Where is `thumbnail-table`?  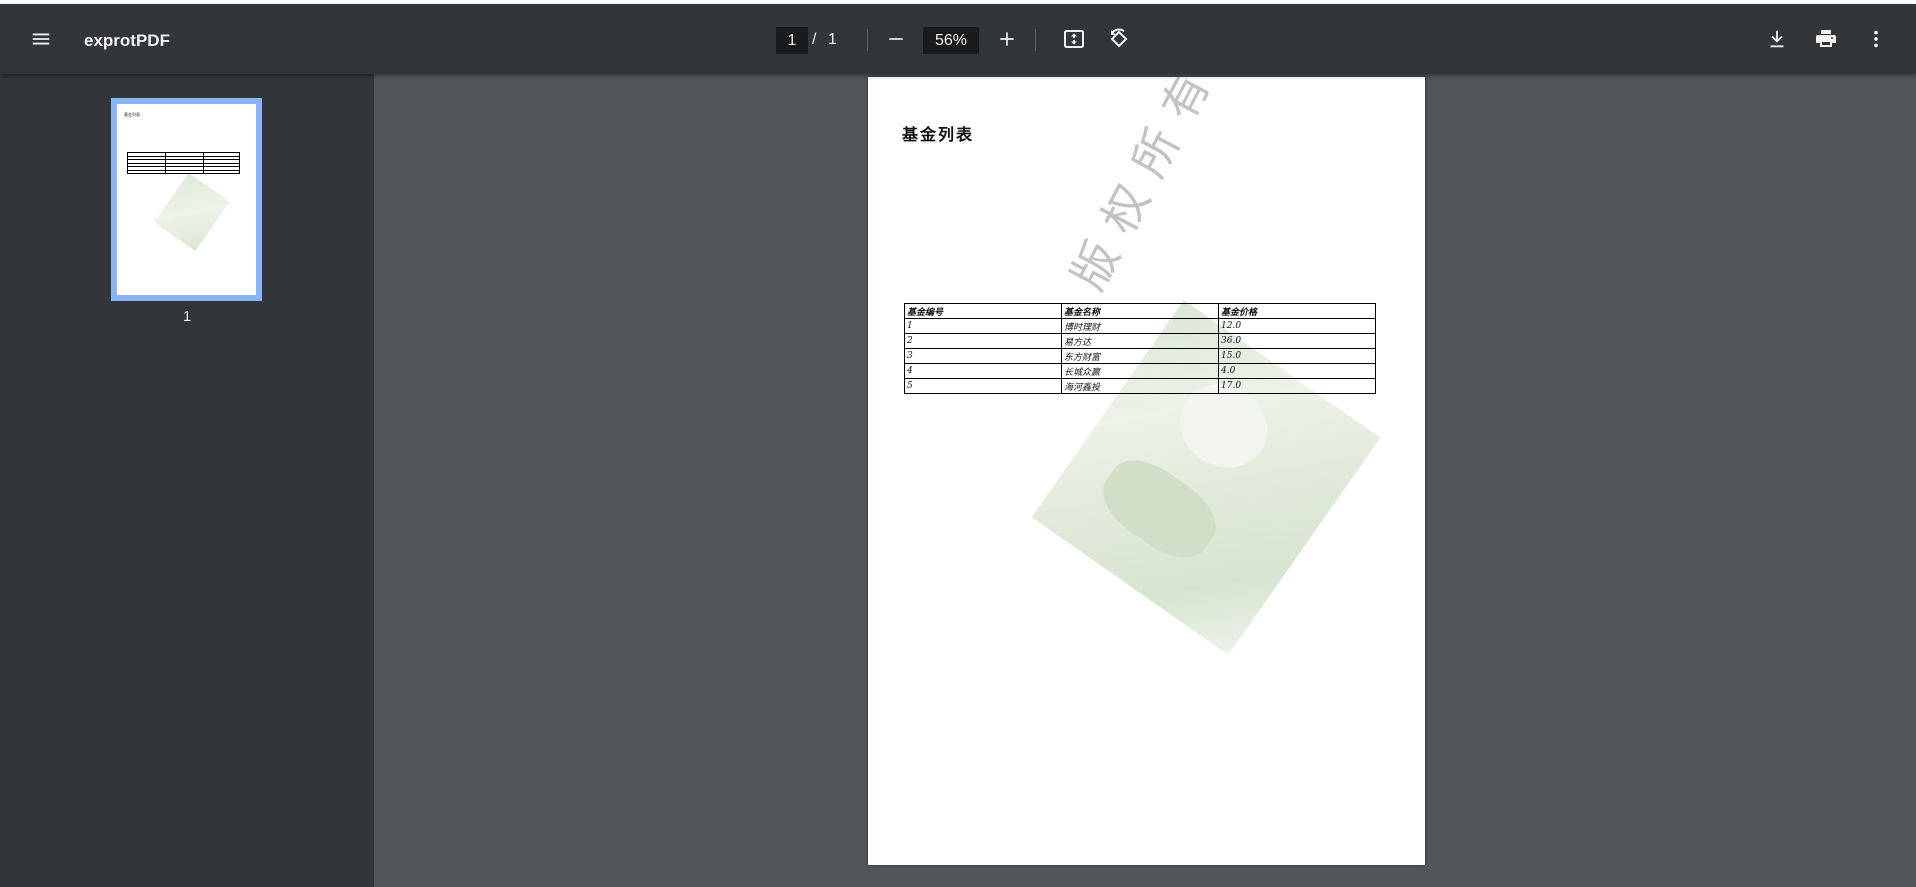 thumbnail-table is located at coordinates (183, 163).